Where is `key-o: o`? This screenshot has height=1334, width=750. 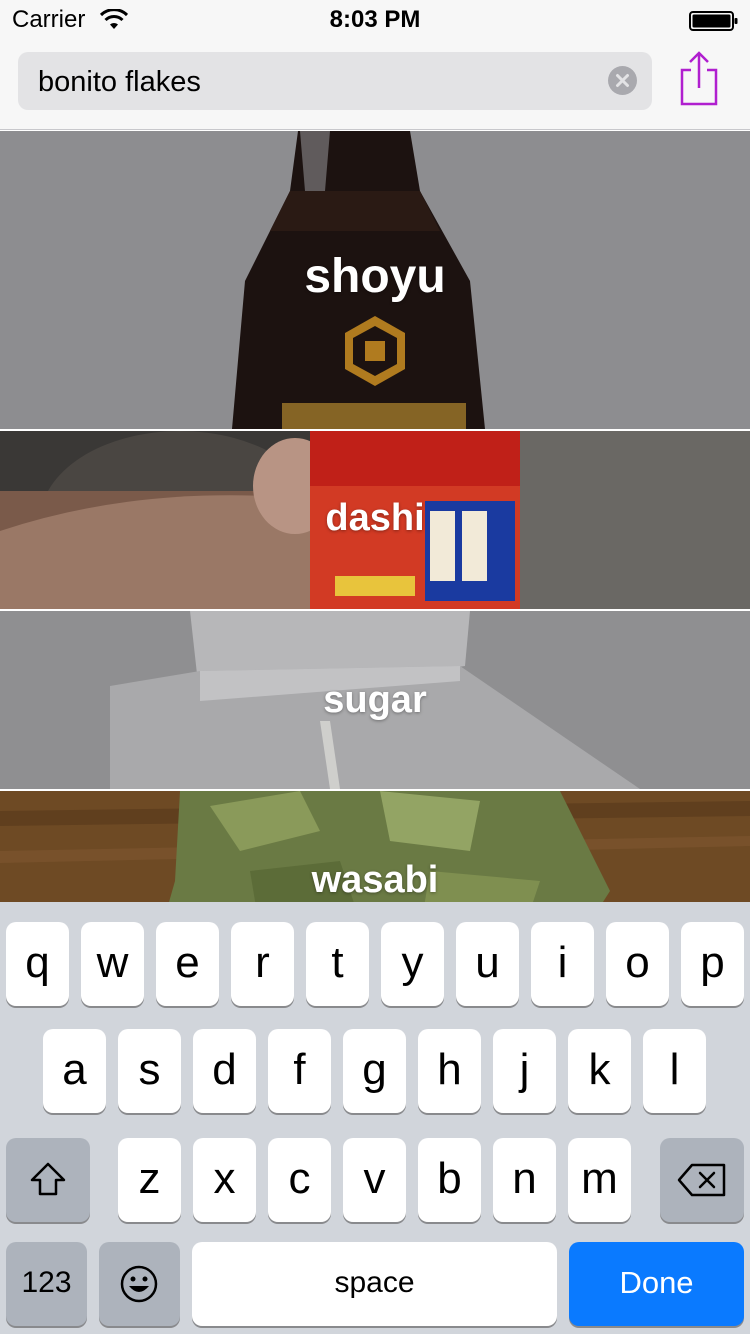 key-o: o is located at coordinates (637, 964).